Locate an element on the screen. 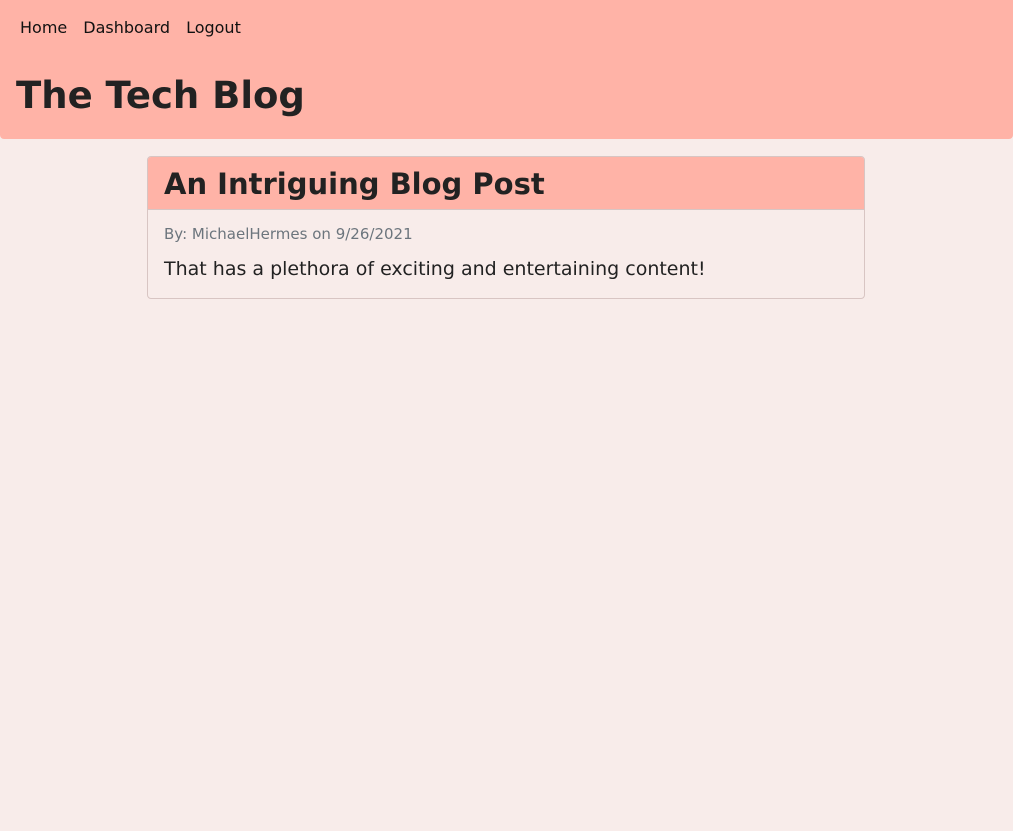  post-meta: By: MichaelHermes on 9/26/2021 is located at coordinates (506, 234).